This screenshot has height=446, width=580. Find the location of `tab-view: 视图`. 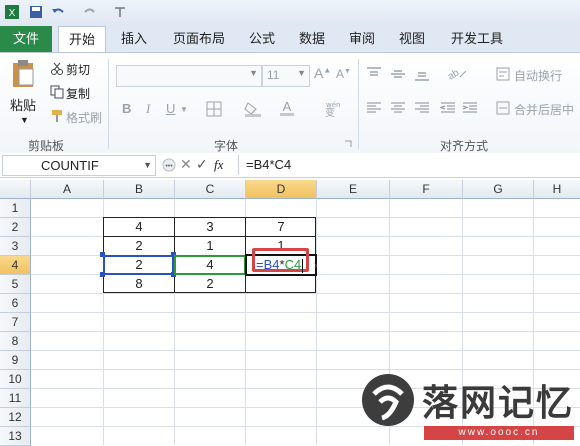

tab-view: 视图 is located at coordinates (412, 39).